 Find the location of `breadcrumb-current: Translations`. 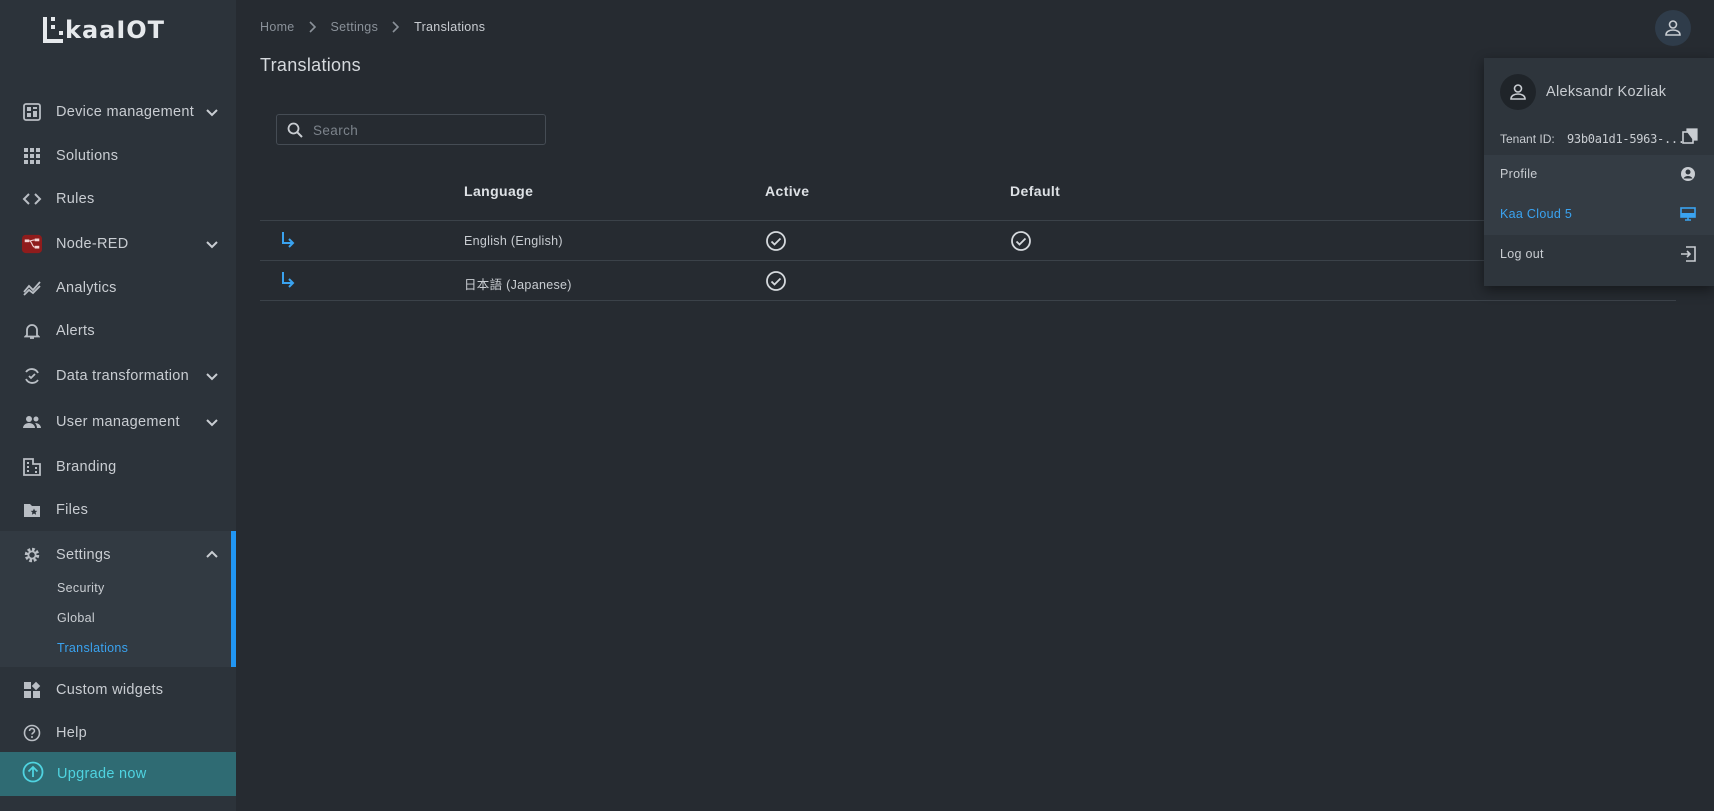

breadcrumb-current: Translations is located at coordinates (450, 27).